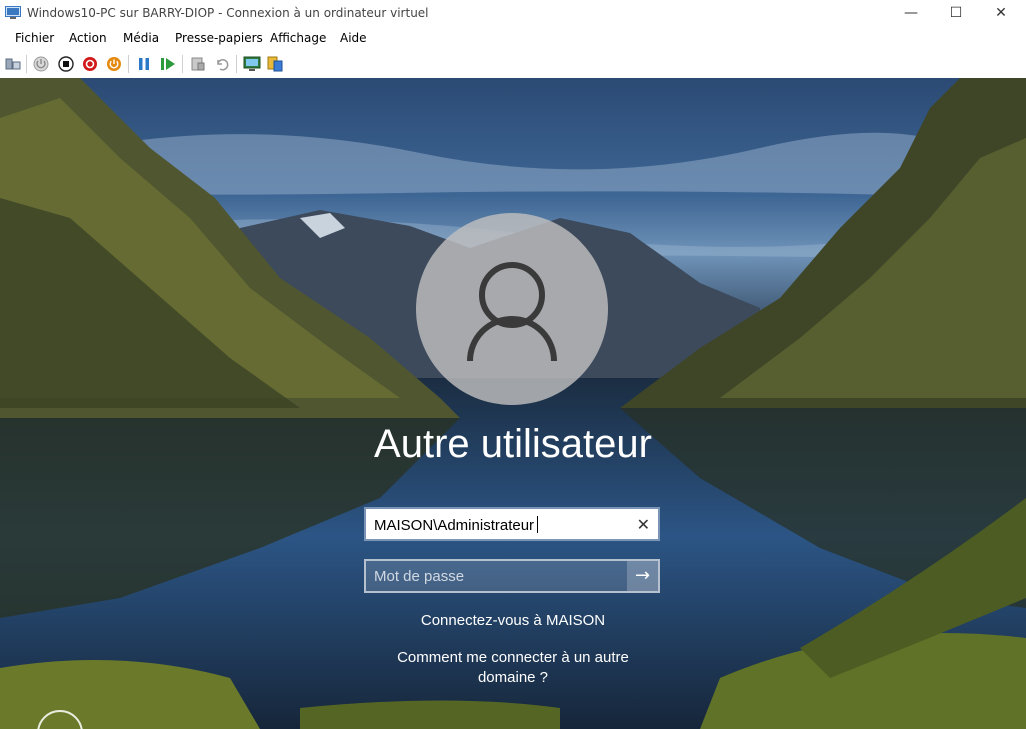  What do you see at coordinates (419, 576) in the screenshot?
I see `password-placeholder: Mot de passe` at bounding box center [419, 576].